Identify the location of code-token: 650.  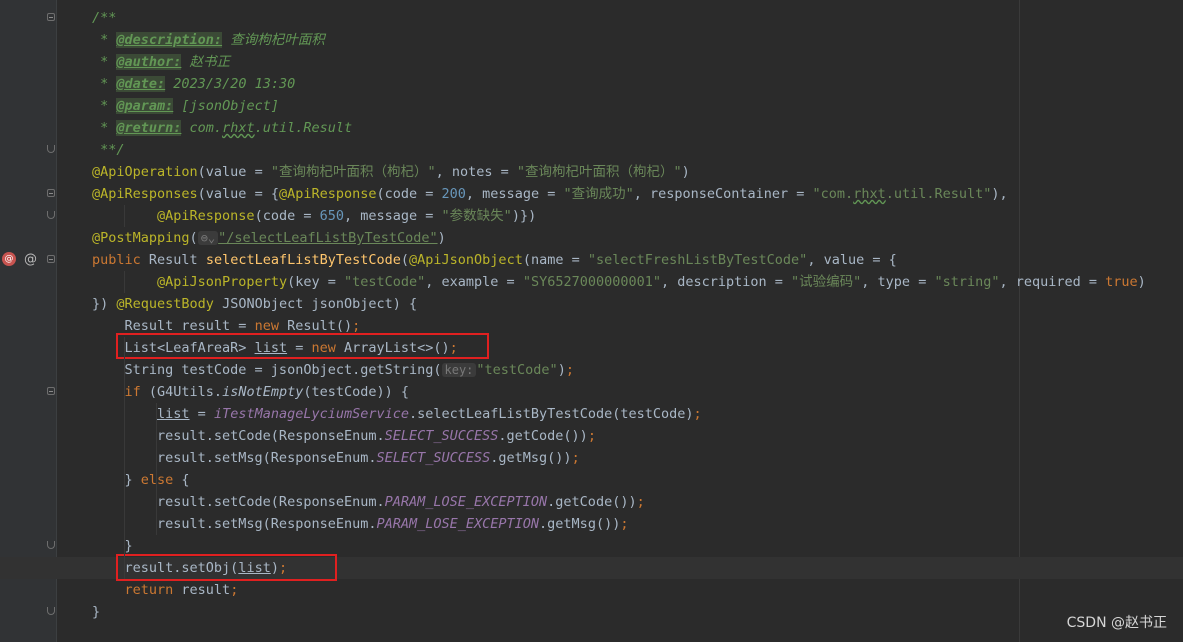
(331, 216).